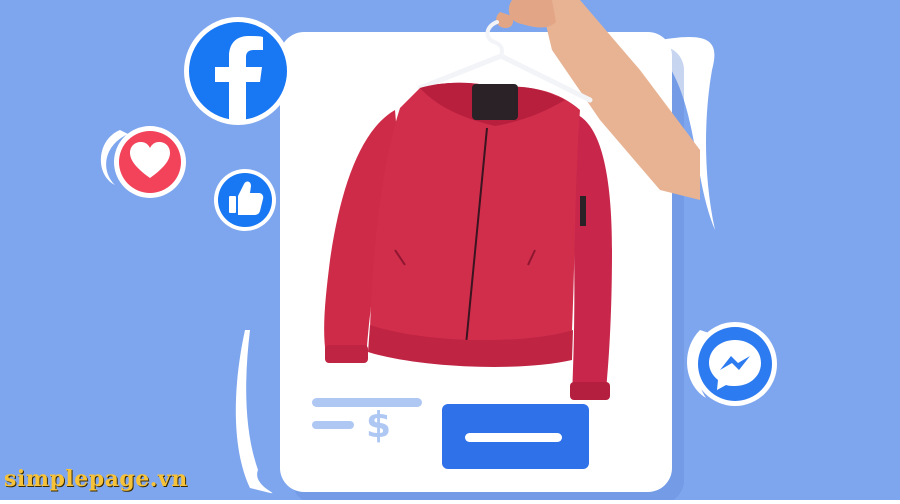  Describe the element at coordinates (513, 437) in the screenshot. I see `buy-button-label-line` at that location.